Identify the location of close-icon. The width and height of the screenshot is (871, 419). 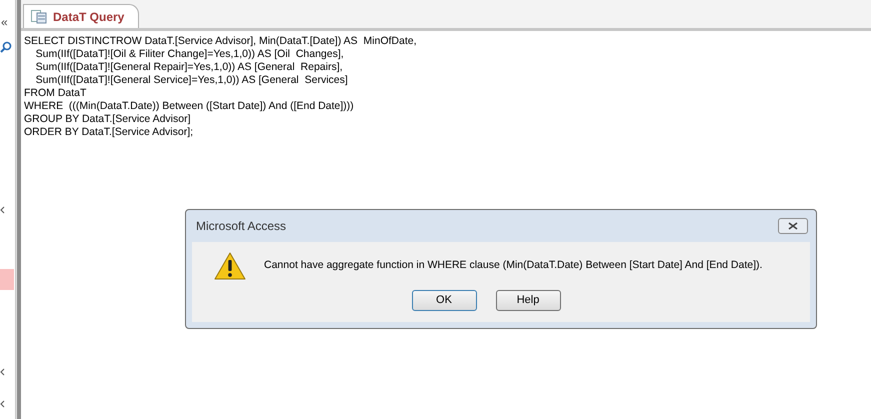
(793, 226).